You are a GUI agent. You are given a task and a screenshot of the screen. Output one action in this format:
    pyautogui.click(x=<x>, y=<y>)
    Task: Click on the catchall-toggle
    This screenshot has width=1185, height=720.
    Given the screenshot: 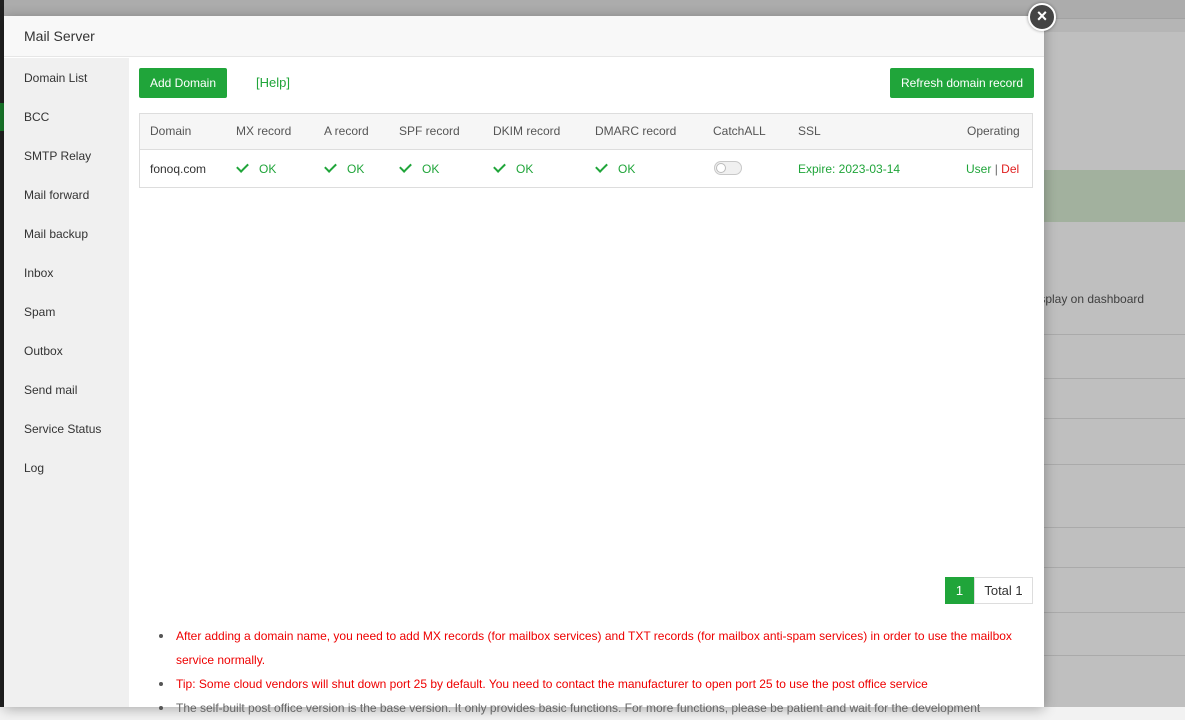 What is the action you would take?
    pyautogui.click(x=728, y=168)
    